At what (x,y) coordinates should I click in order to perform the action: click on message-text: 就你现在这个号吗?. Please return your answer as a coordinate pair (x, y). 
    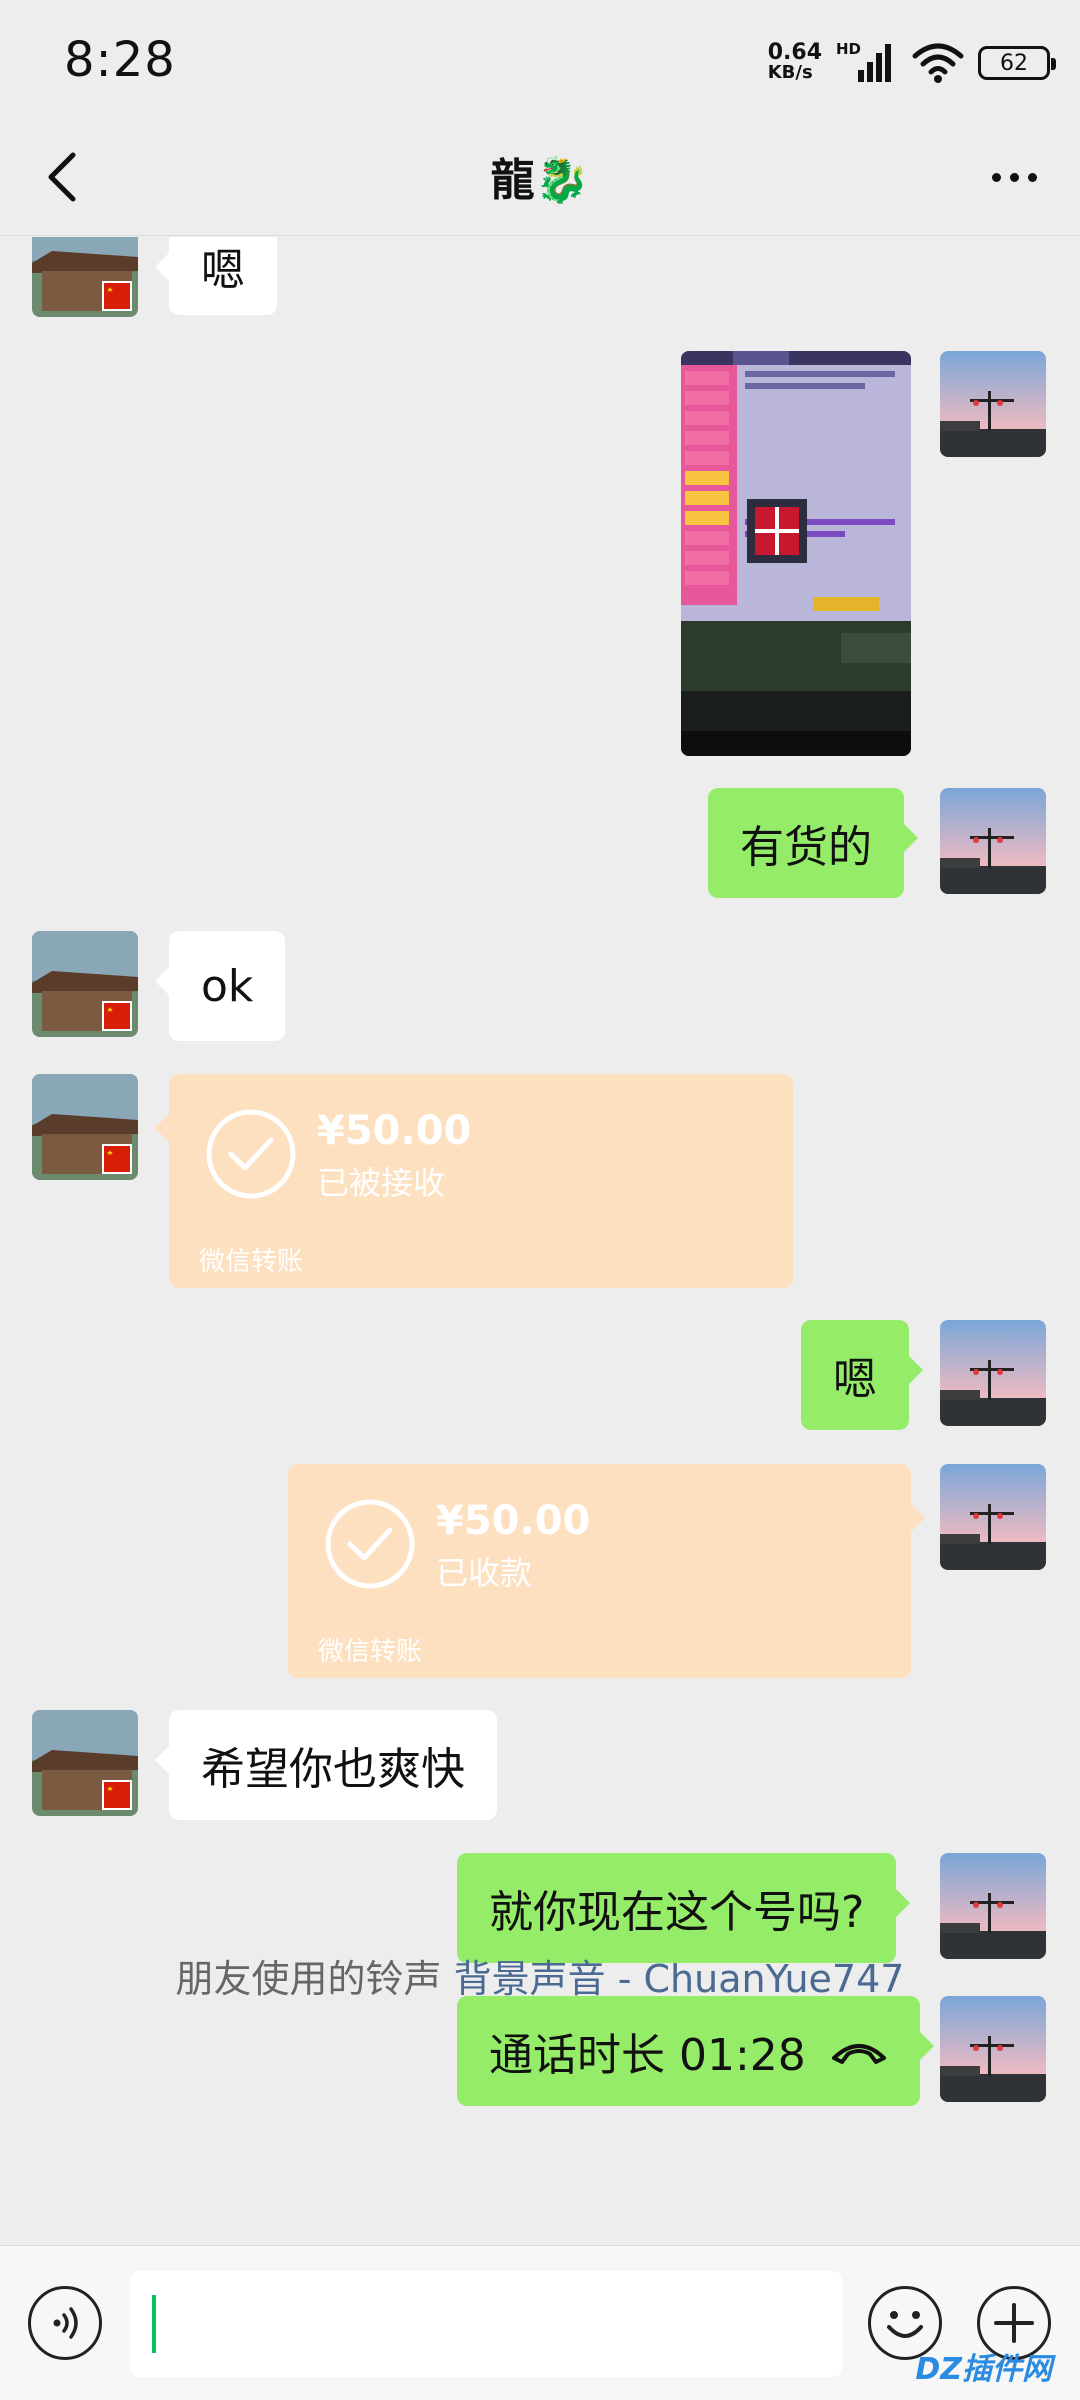
    Looking at the image, I should click on (677, 1912).